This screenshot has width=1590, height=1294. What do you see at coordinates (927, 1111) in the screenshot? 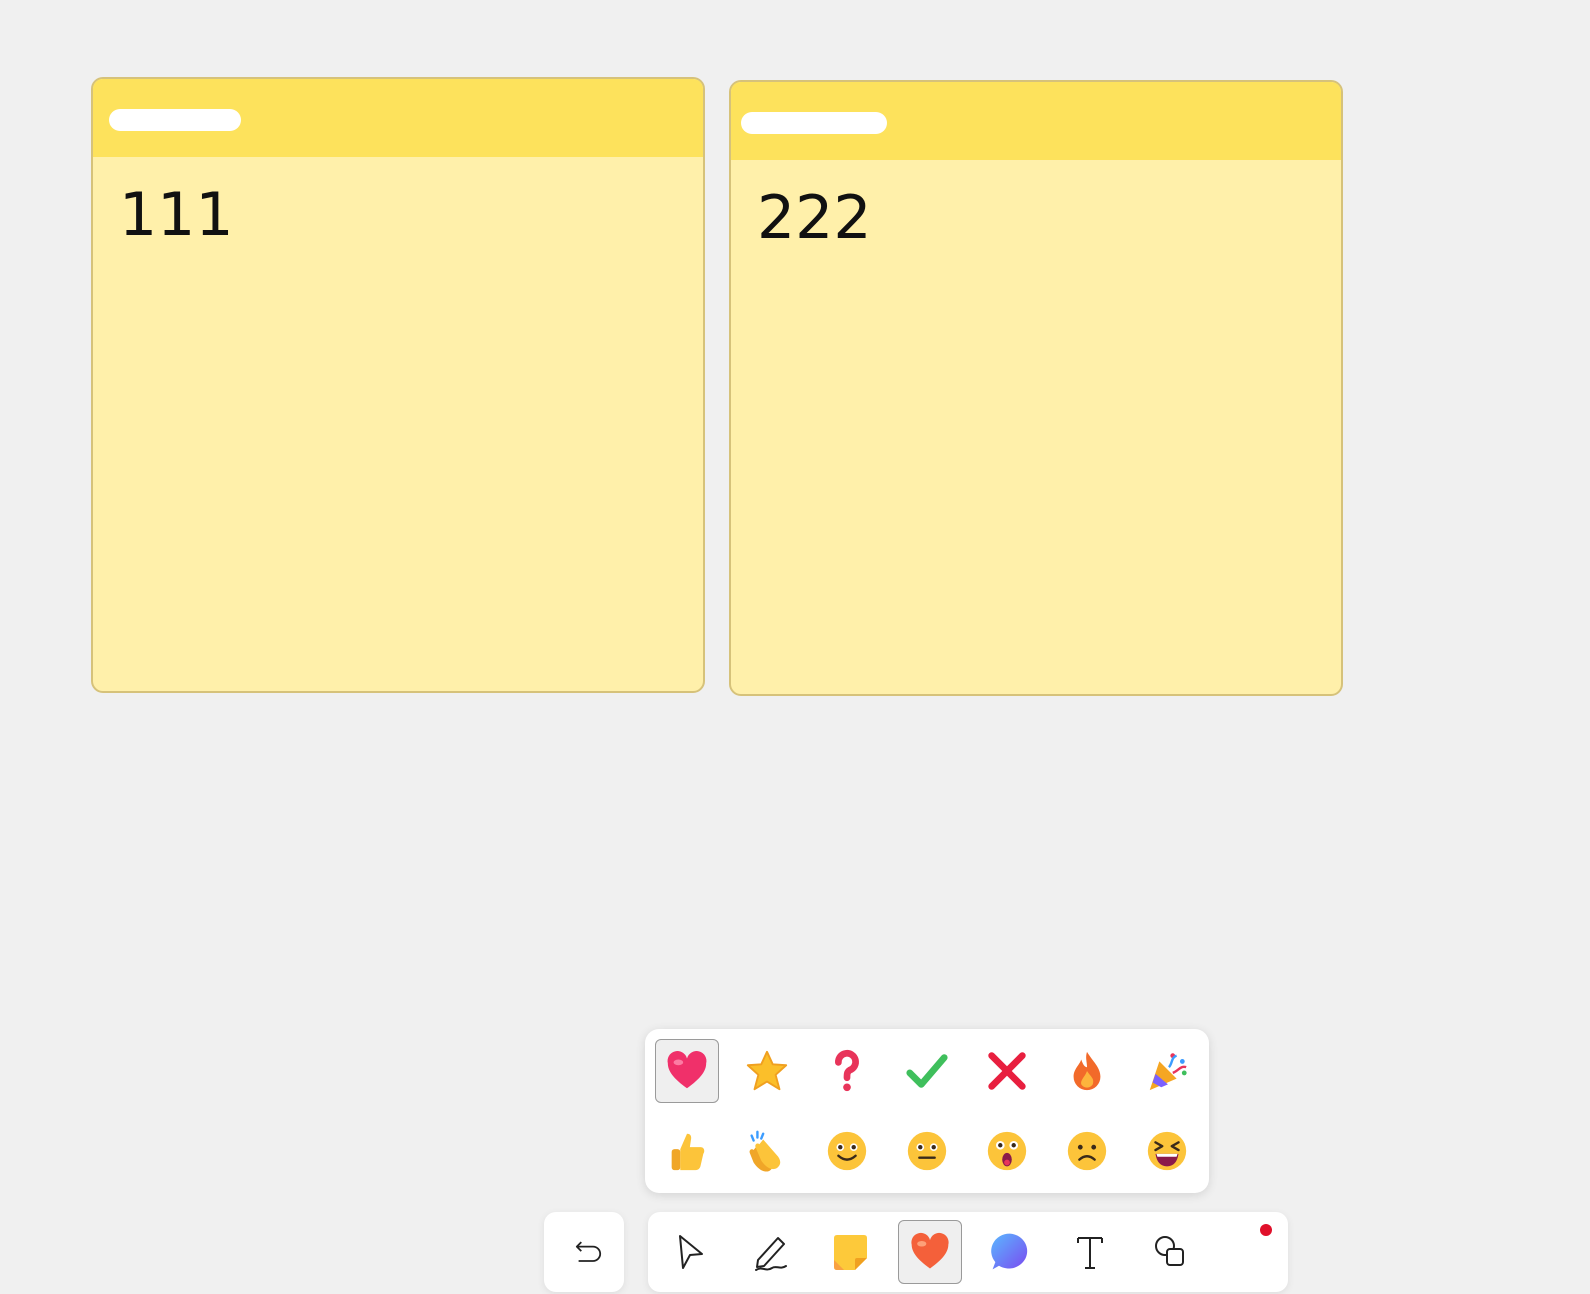
I see `reaction-palette` at bounding box center [927, 1111].